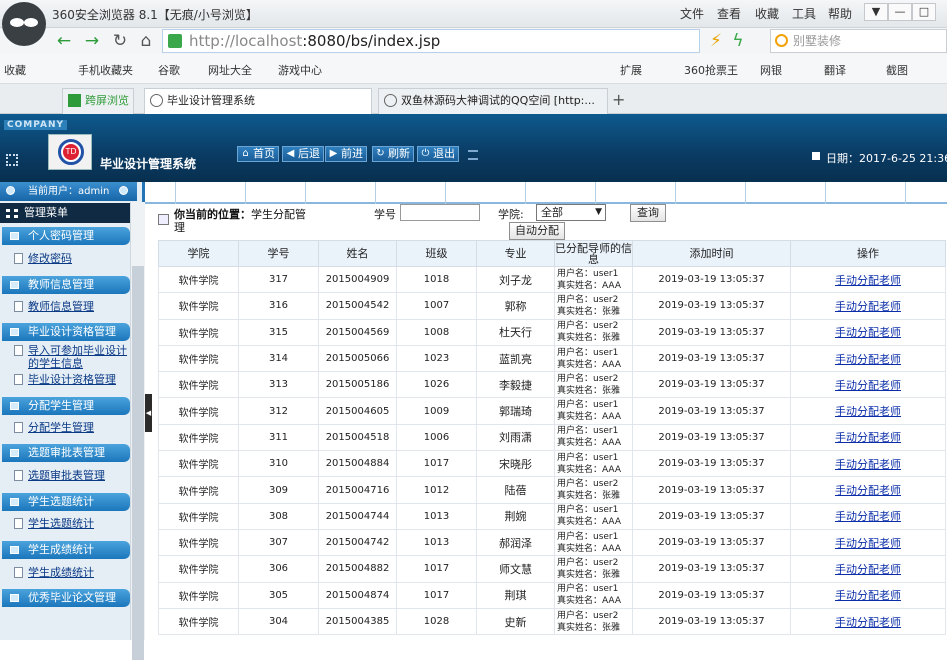 Image resolution: width=947 pixels, height=660 pixels. I want to click on fav-google: 谷歌, so click(169, 70).